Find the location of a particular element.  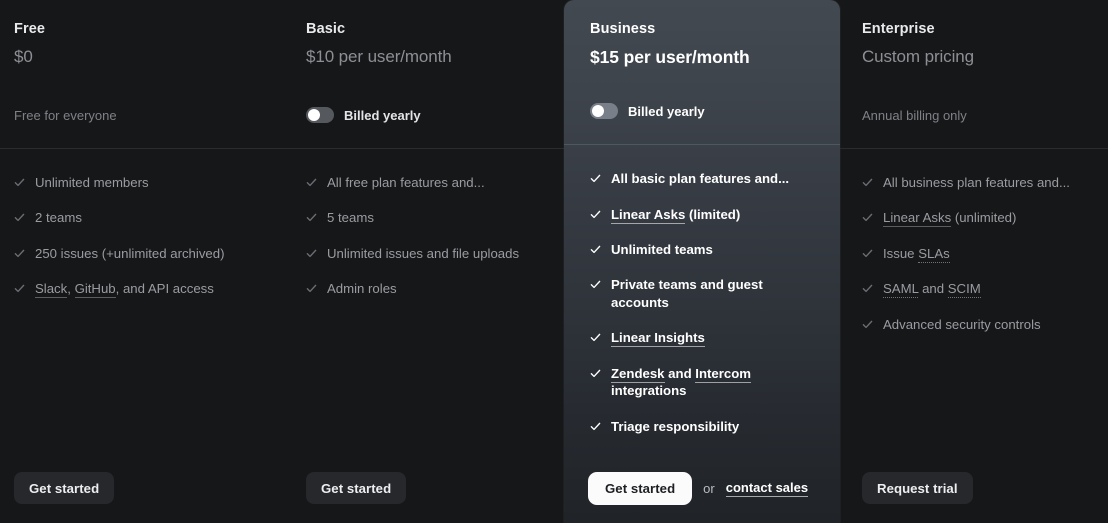

cta-row: Get started or contact sales is located at coordinates (702, 488).